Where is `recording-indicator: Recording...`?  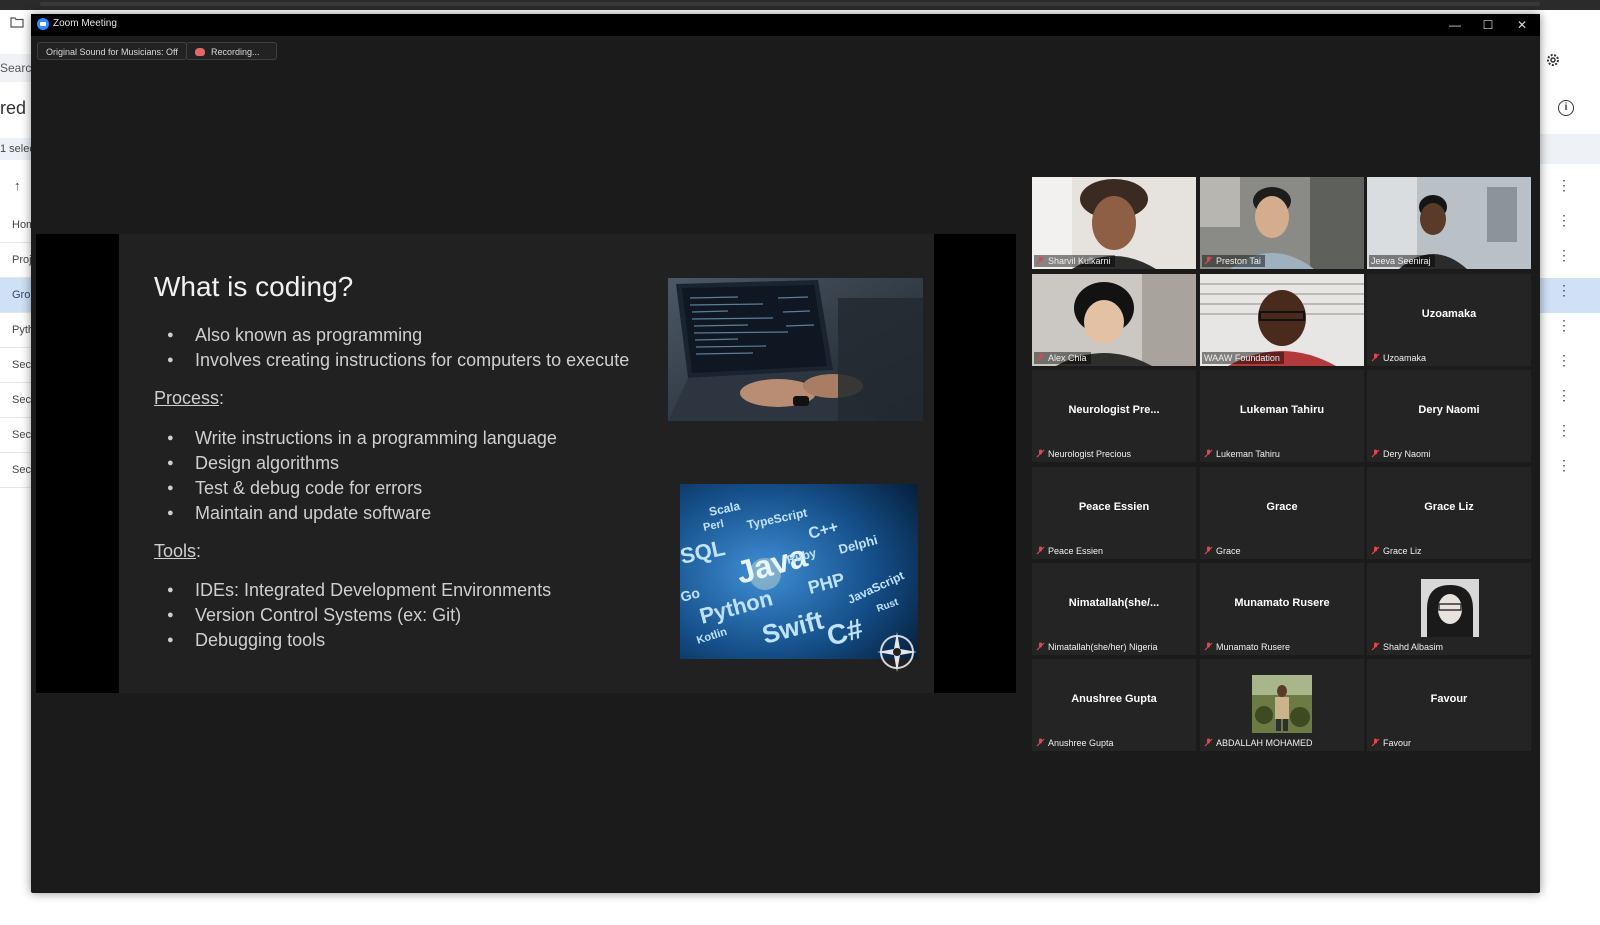
recording-indicator: Recording... is located at coordinates (231, 51).